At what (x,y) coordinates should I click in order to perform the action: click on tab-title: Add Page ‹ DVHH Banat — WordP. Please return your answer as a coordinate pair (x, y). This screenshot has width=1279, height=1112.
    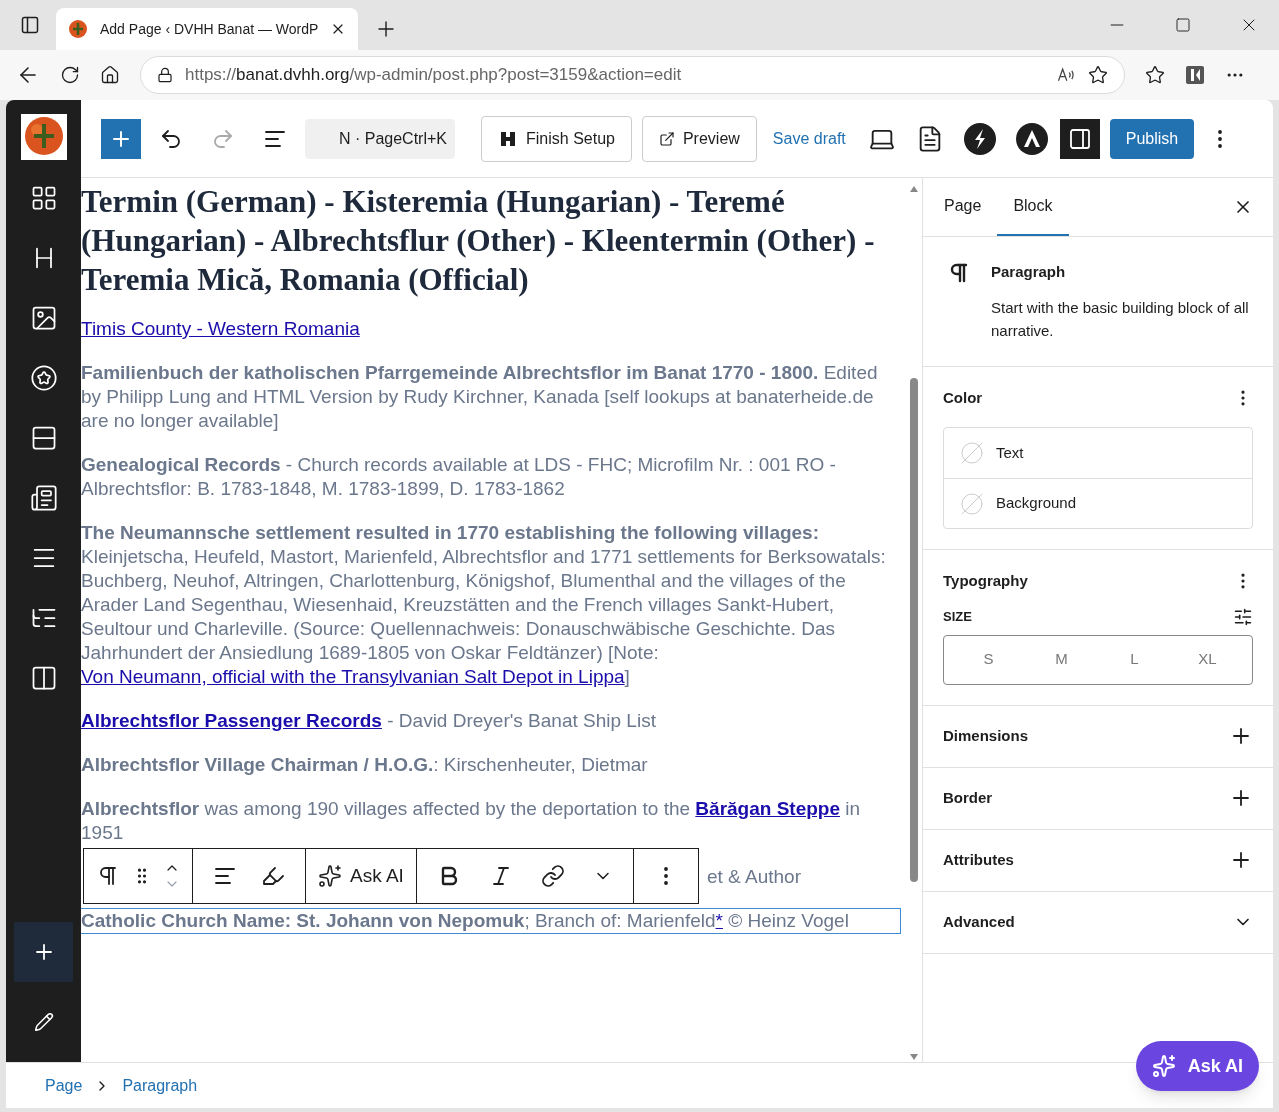
    Looking at the image, I should click on (209, 29).